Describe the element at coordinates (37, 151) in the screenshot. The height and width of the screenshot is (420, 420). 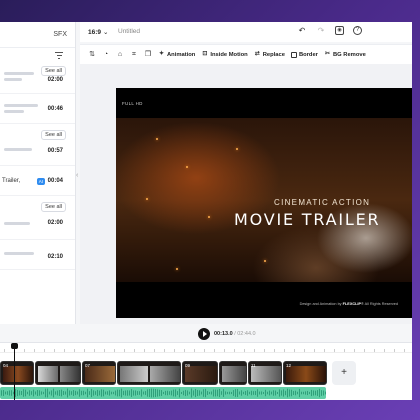
I see `list-item: 00:57` at that location.